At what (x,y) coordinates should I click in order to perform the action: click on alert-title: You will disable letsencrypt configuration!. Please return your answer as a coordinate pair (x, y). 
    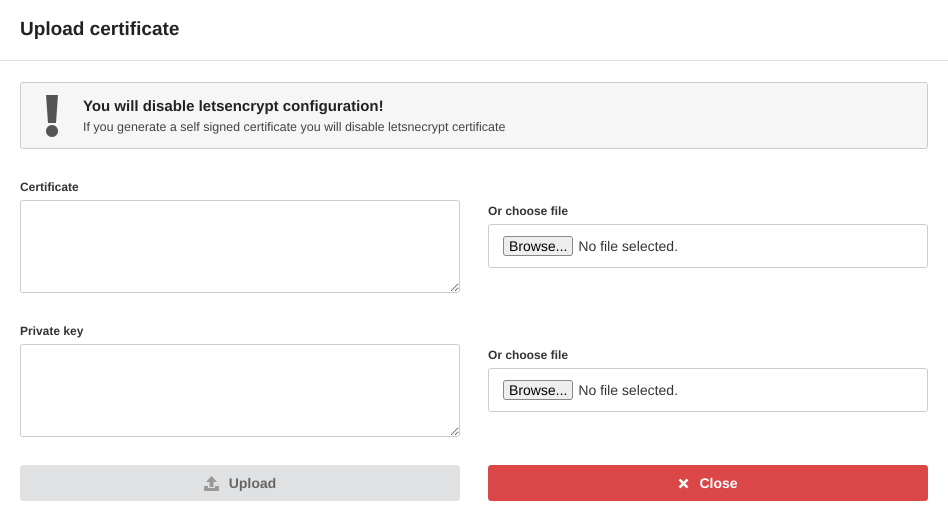
    Looking at the image, I should click on (234, 106).